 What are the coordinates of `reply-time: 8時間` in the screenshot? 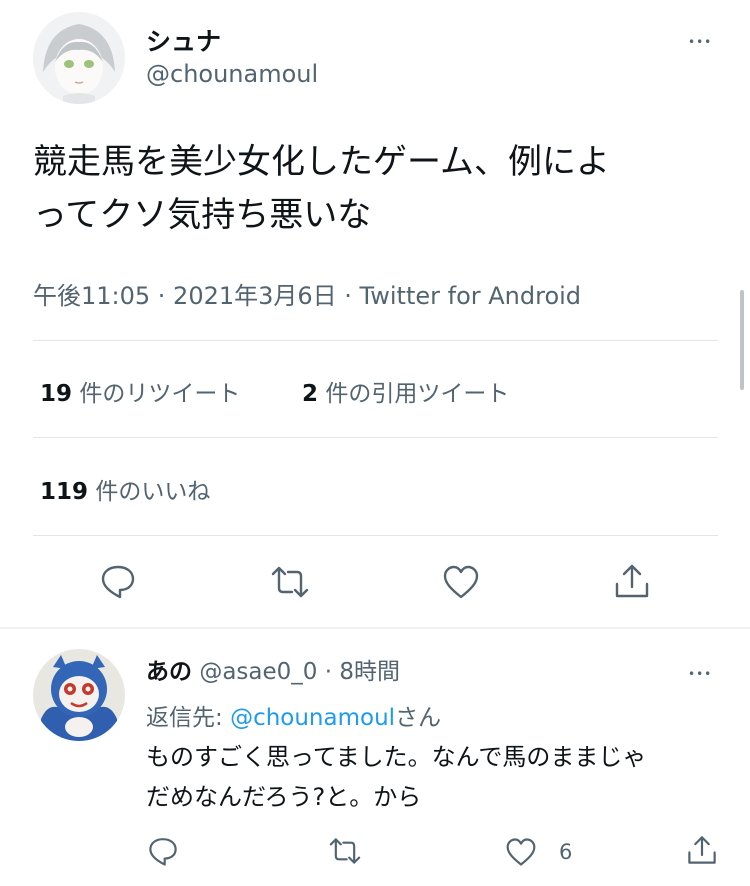 It's located at (369, 672).